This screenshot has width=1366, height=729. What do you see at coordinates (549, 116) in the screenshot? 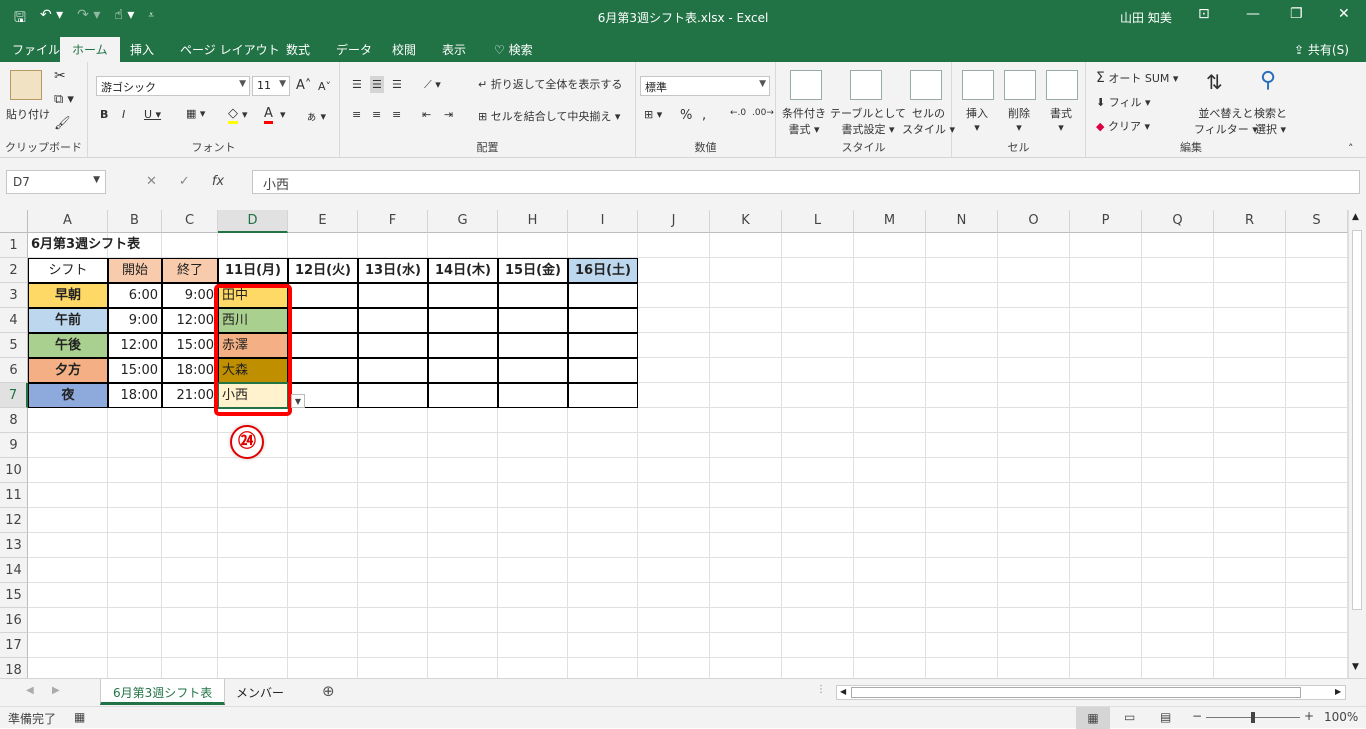
I see `merge-center-button: ⊞ セルを結合して中央揃え ▾` at bounding box center [549, 116].